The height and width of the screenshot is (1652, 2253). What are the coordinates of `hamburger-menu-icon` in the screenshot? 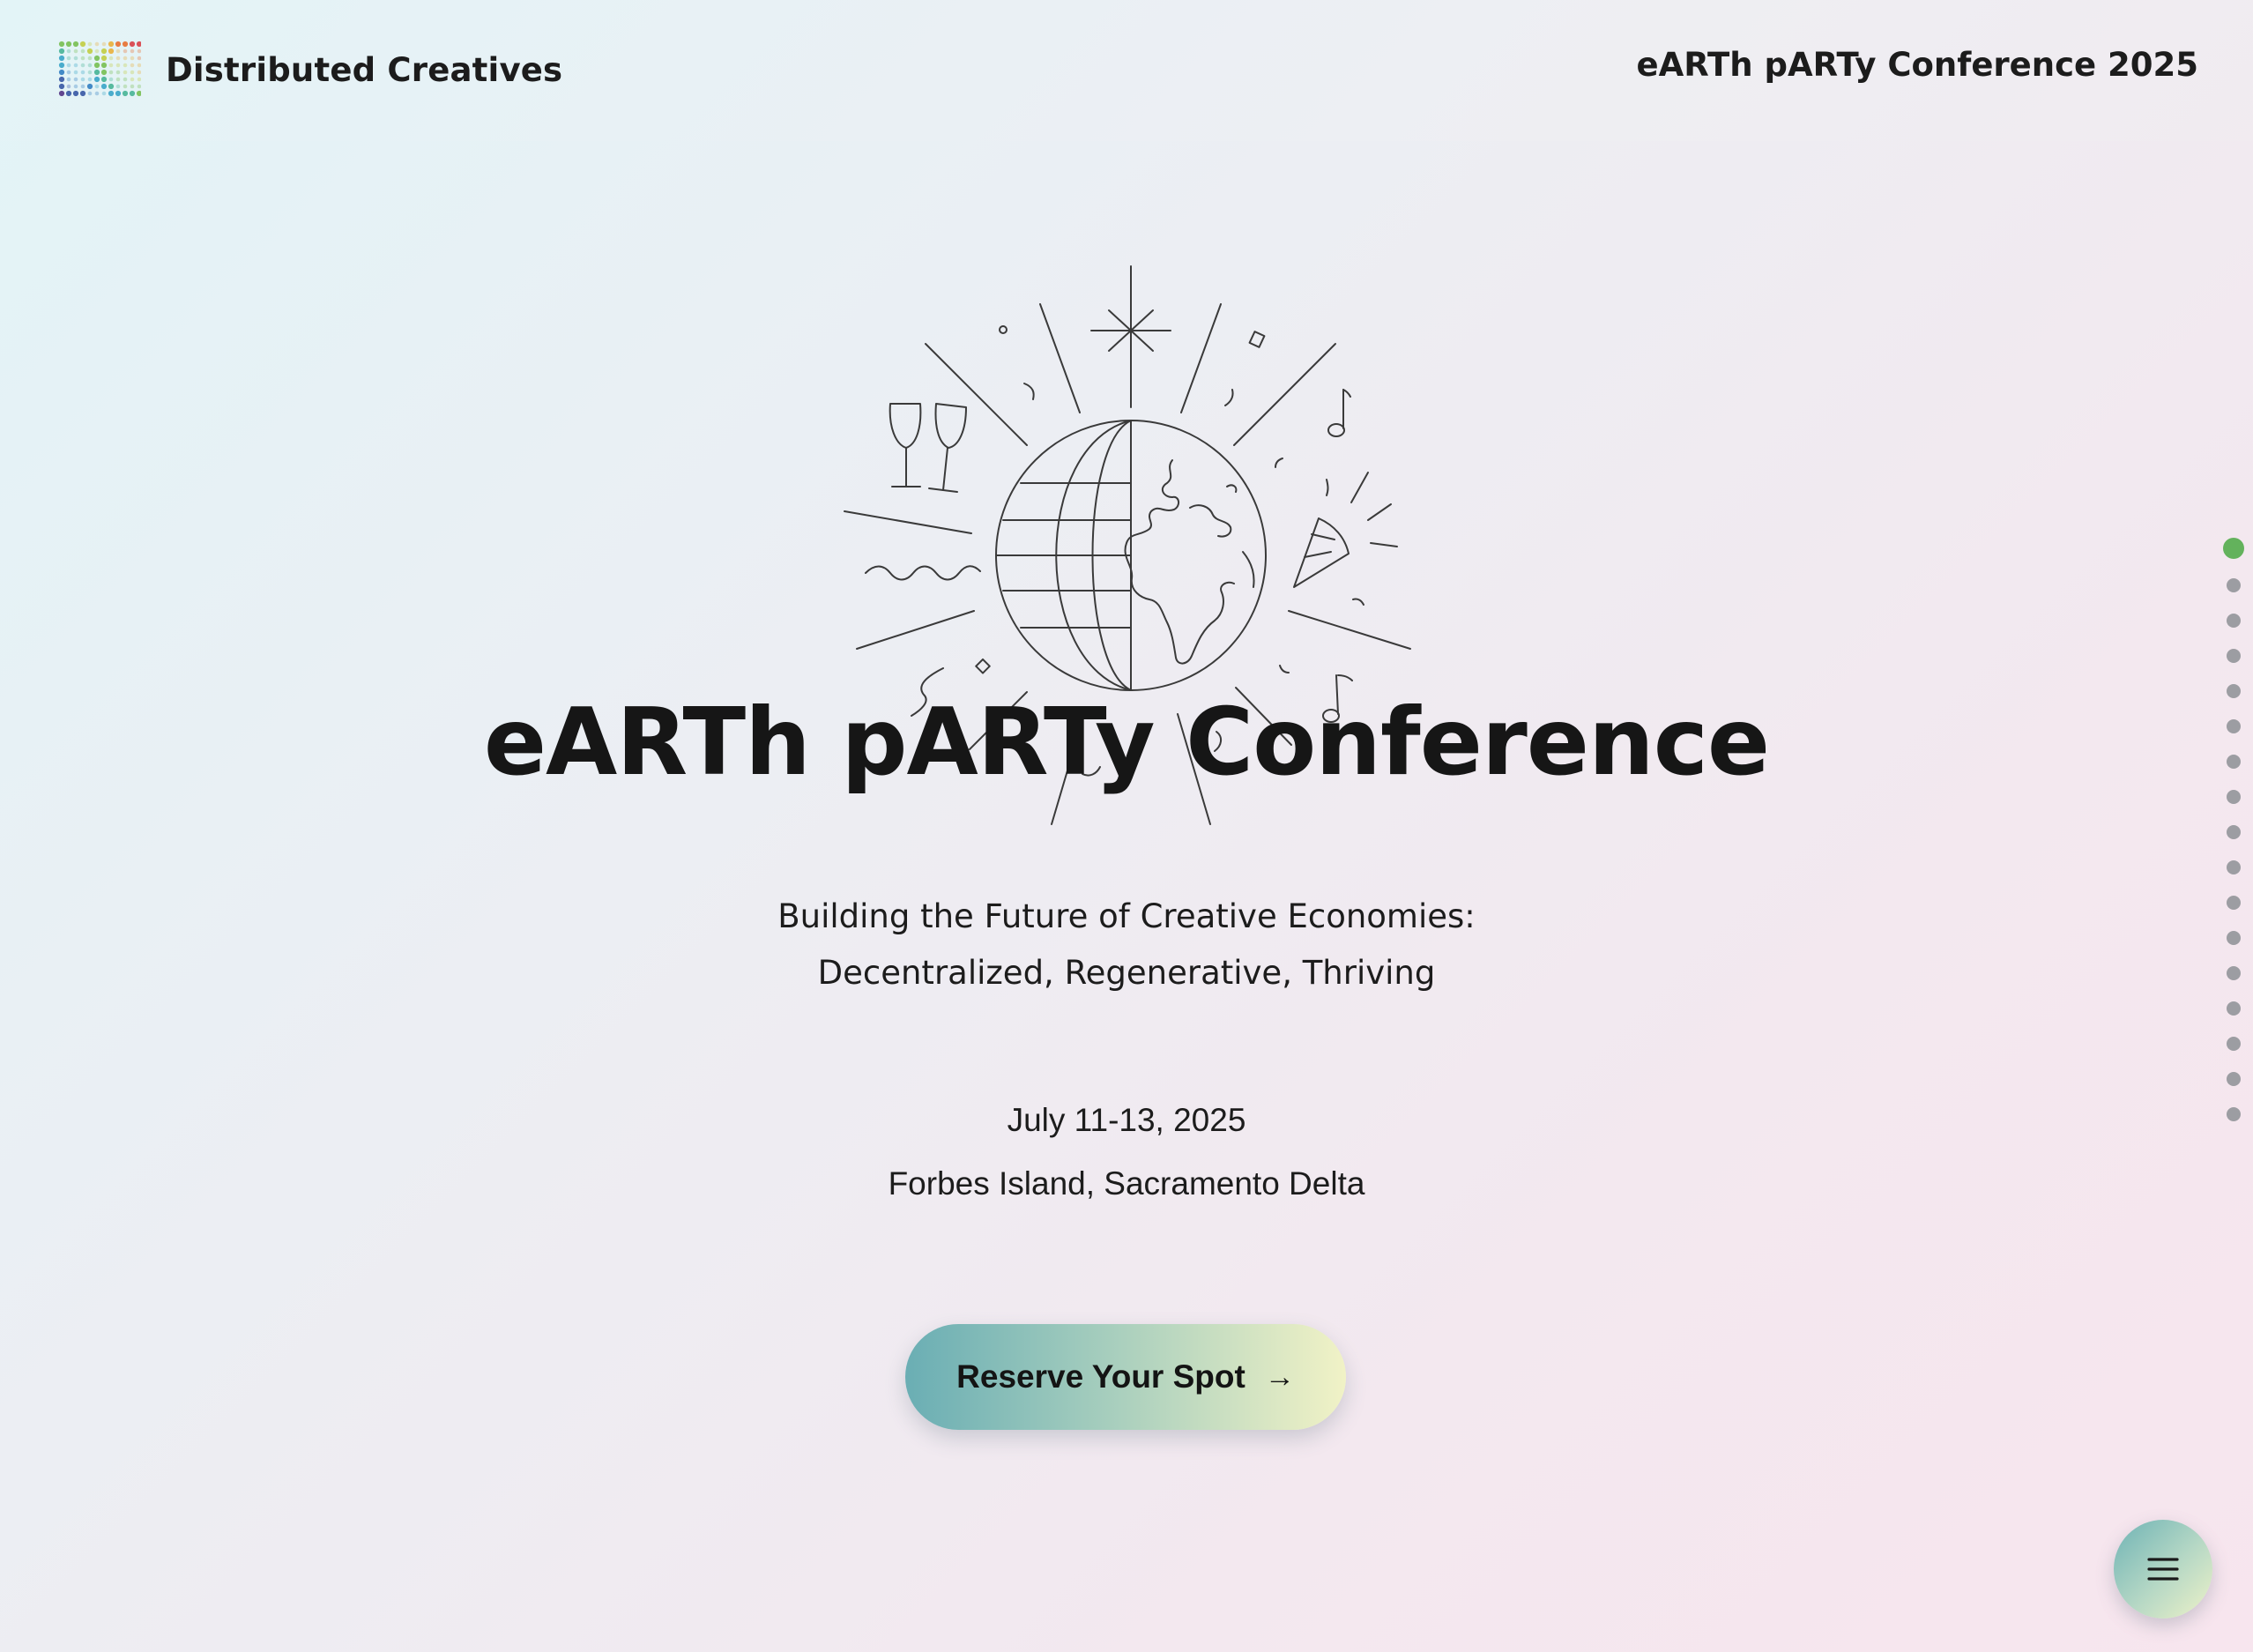 It's located at (2163, 1569).